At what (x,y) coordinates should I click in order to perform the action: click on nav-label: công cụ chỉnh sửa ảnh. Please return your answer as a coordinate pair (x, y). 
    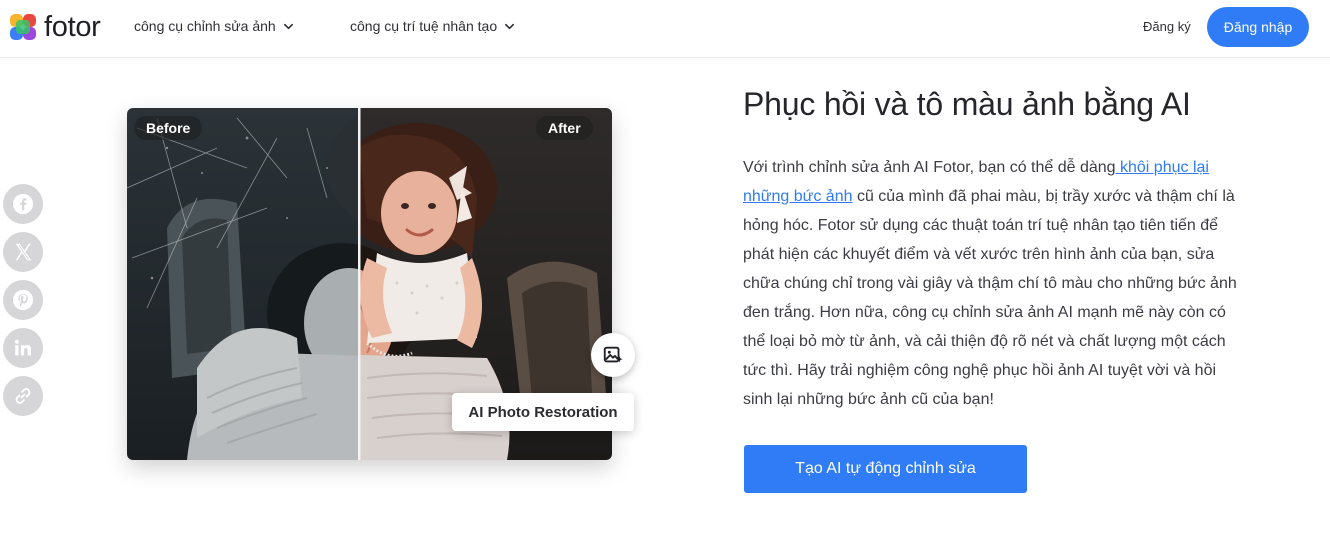
    Looking at the image, I should click on (205, 26).